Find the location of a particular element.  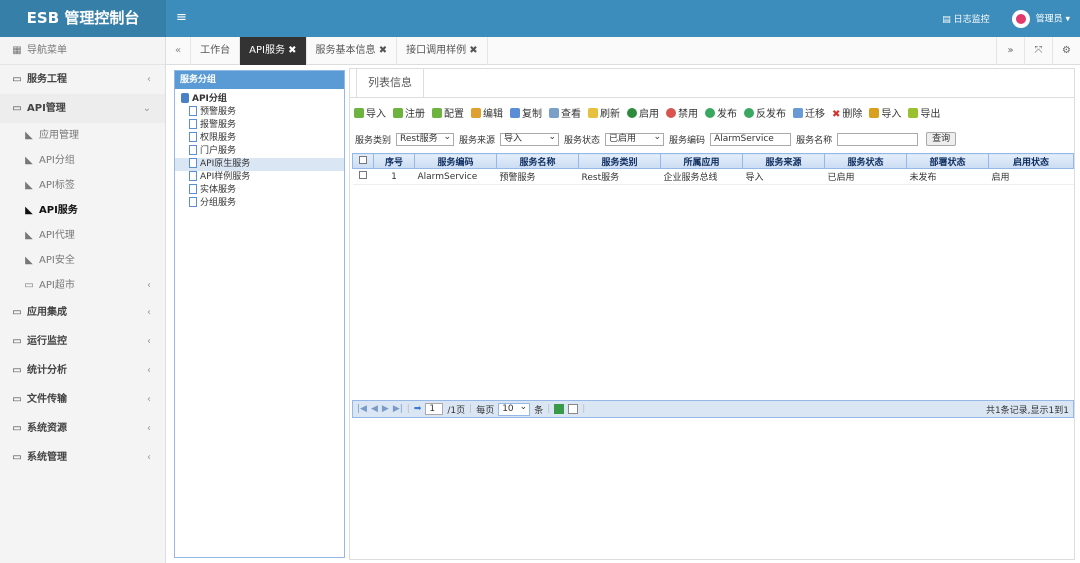

sidebar-sub-api-security: ◣ API安全 is located at coordinates (82, 260).